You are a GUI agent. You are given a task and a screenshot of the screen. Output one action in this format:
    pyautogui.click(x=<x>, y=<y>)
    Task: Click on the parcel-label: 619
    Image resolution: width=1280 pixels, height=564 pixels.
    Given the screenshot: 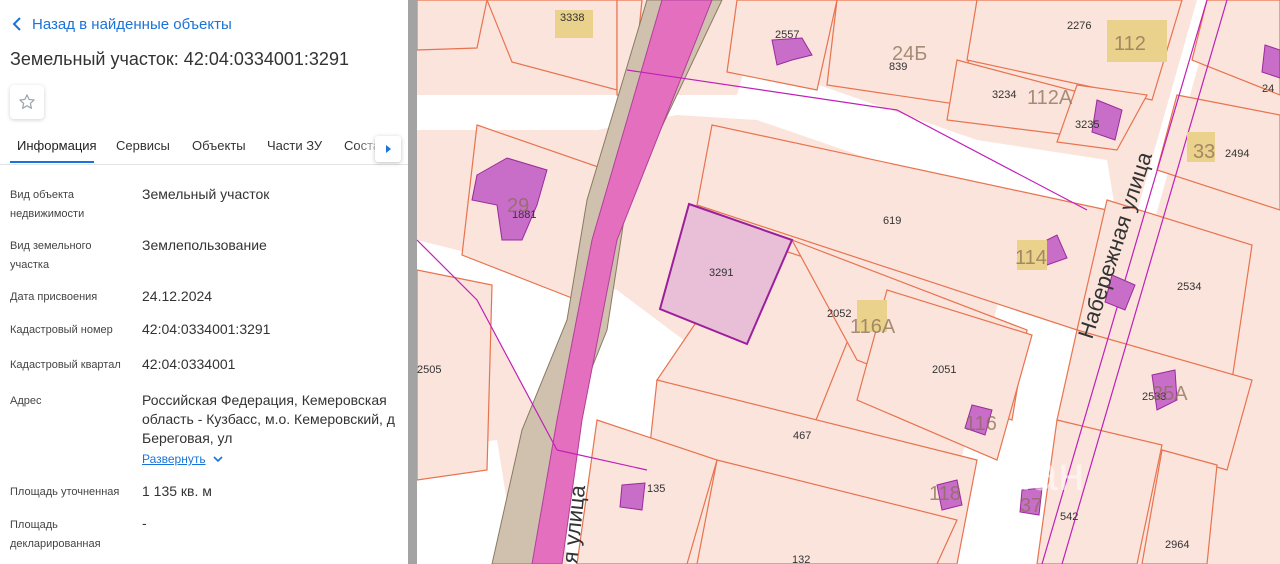 What is the action you would take?
    pyautogui.click(x=892, y=221)
    